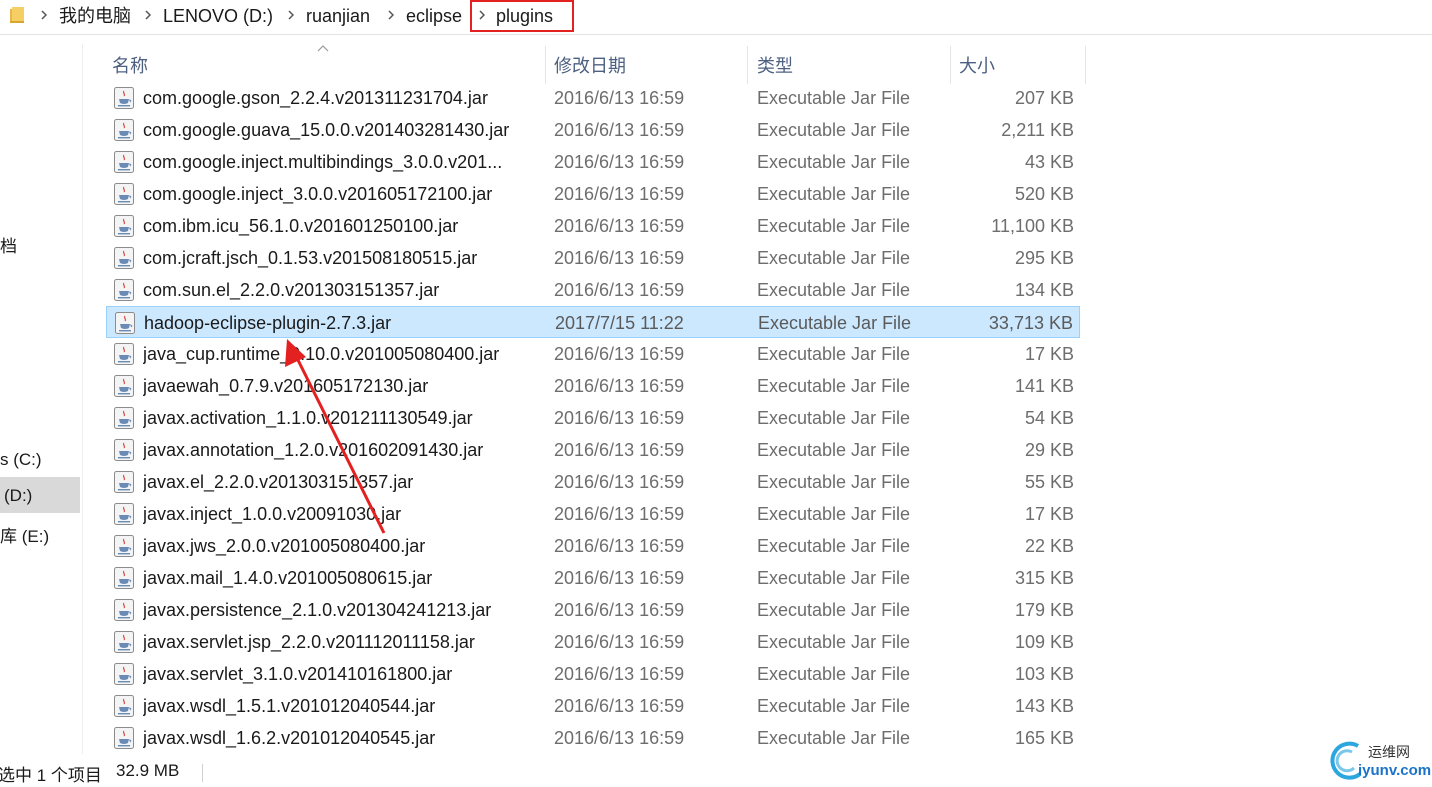 The height and width of the screenshot is (787, 1432). Describe the element at coordinates (434, 16) in the screenshot. I see `breadcrumb-item-eclipse: eclipse` at that location.